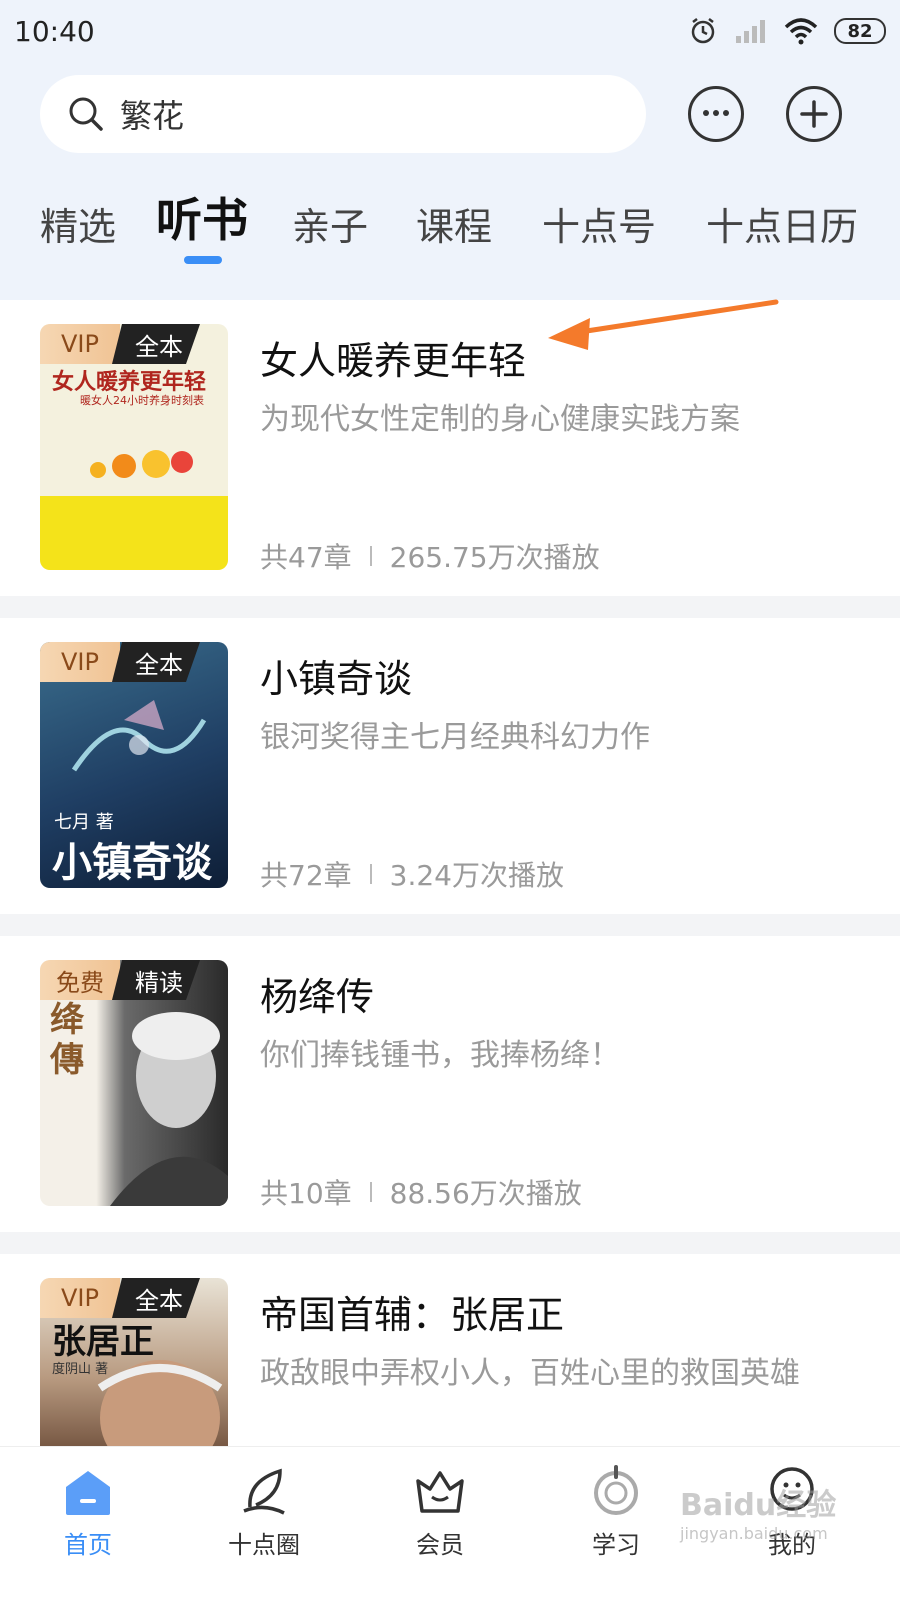  Describe the element at coordinates (494, 557) in the screenshot. I see `play-count: 265.75万次播放` at that location.